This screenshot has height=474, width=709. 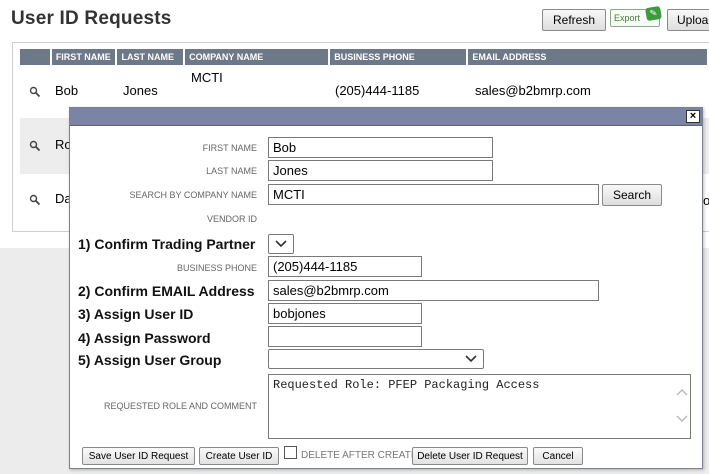 I want to click on search-button: Search, so click(x=632, y=195).